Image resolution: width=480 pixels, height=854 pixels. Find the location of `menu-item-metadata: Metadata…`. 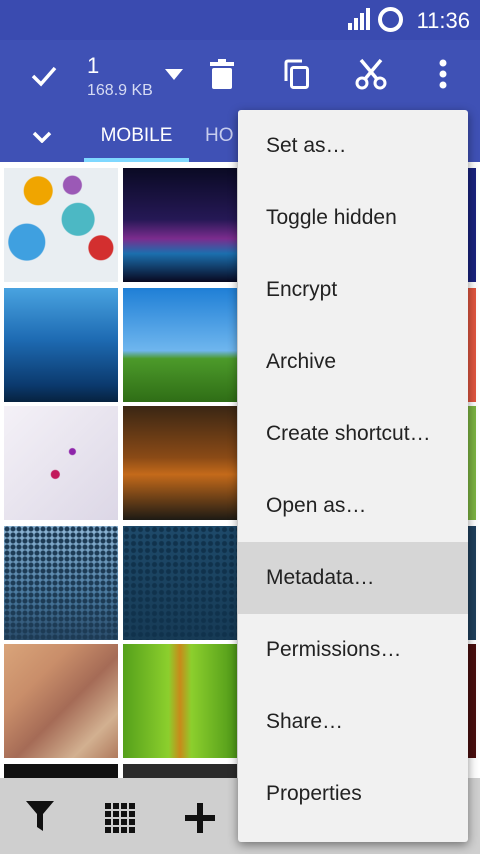

menu-item-metadata: Metadata… is located at coordinates (353, 578).